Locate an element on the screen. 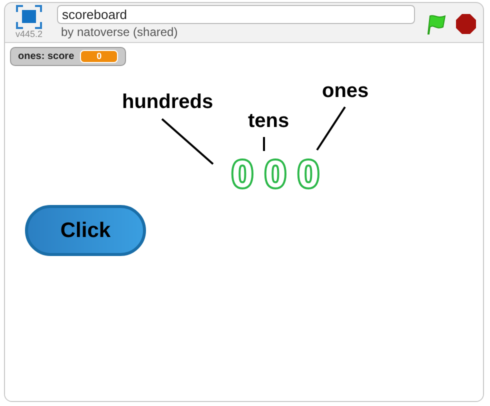 Image resolution: width=490 pixels, height=406 pixels. fullscreen-icon is located at coordinates (29, 17).